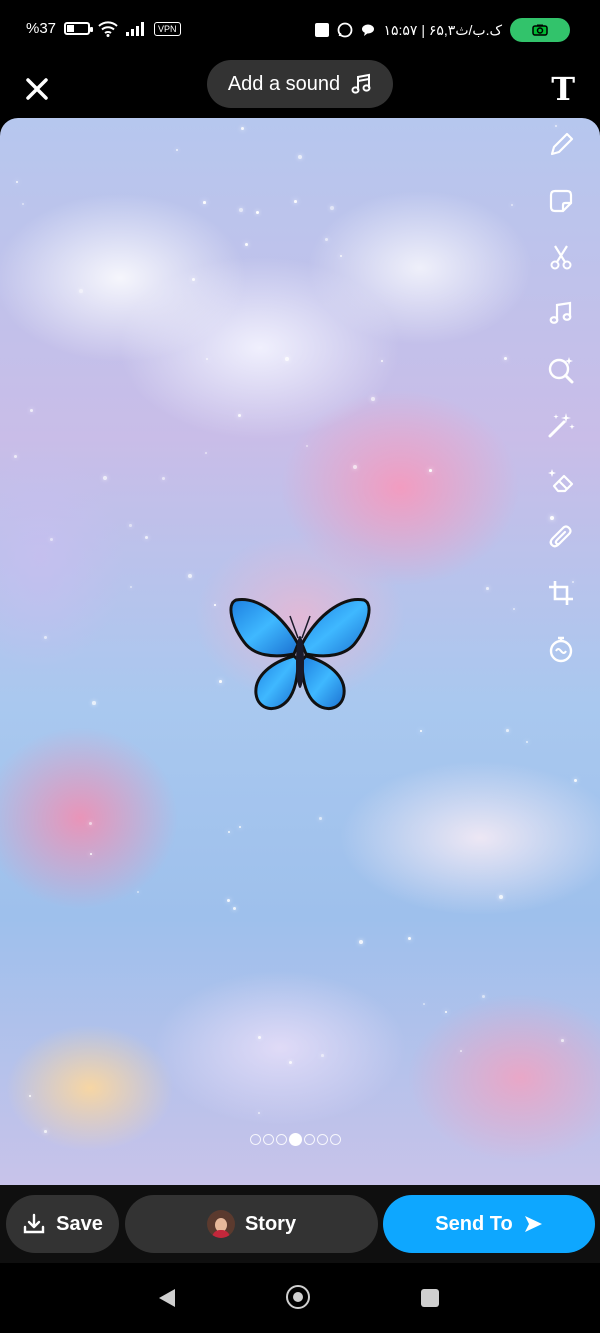  I want to click on home-icon, so click(298, 1297).